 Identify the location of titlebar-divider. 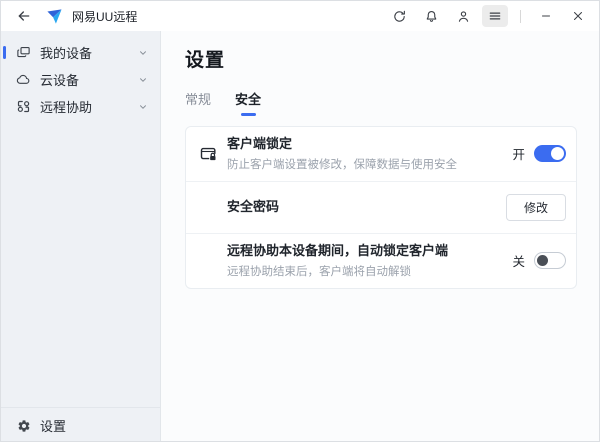
(520, 16).